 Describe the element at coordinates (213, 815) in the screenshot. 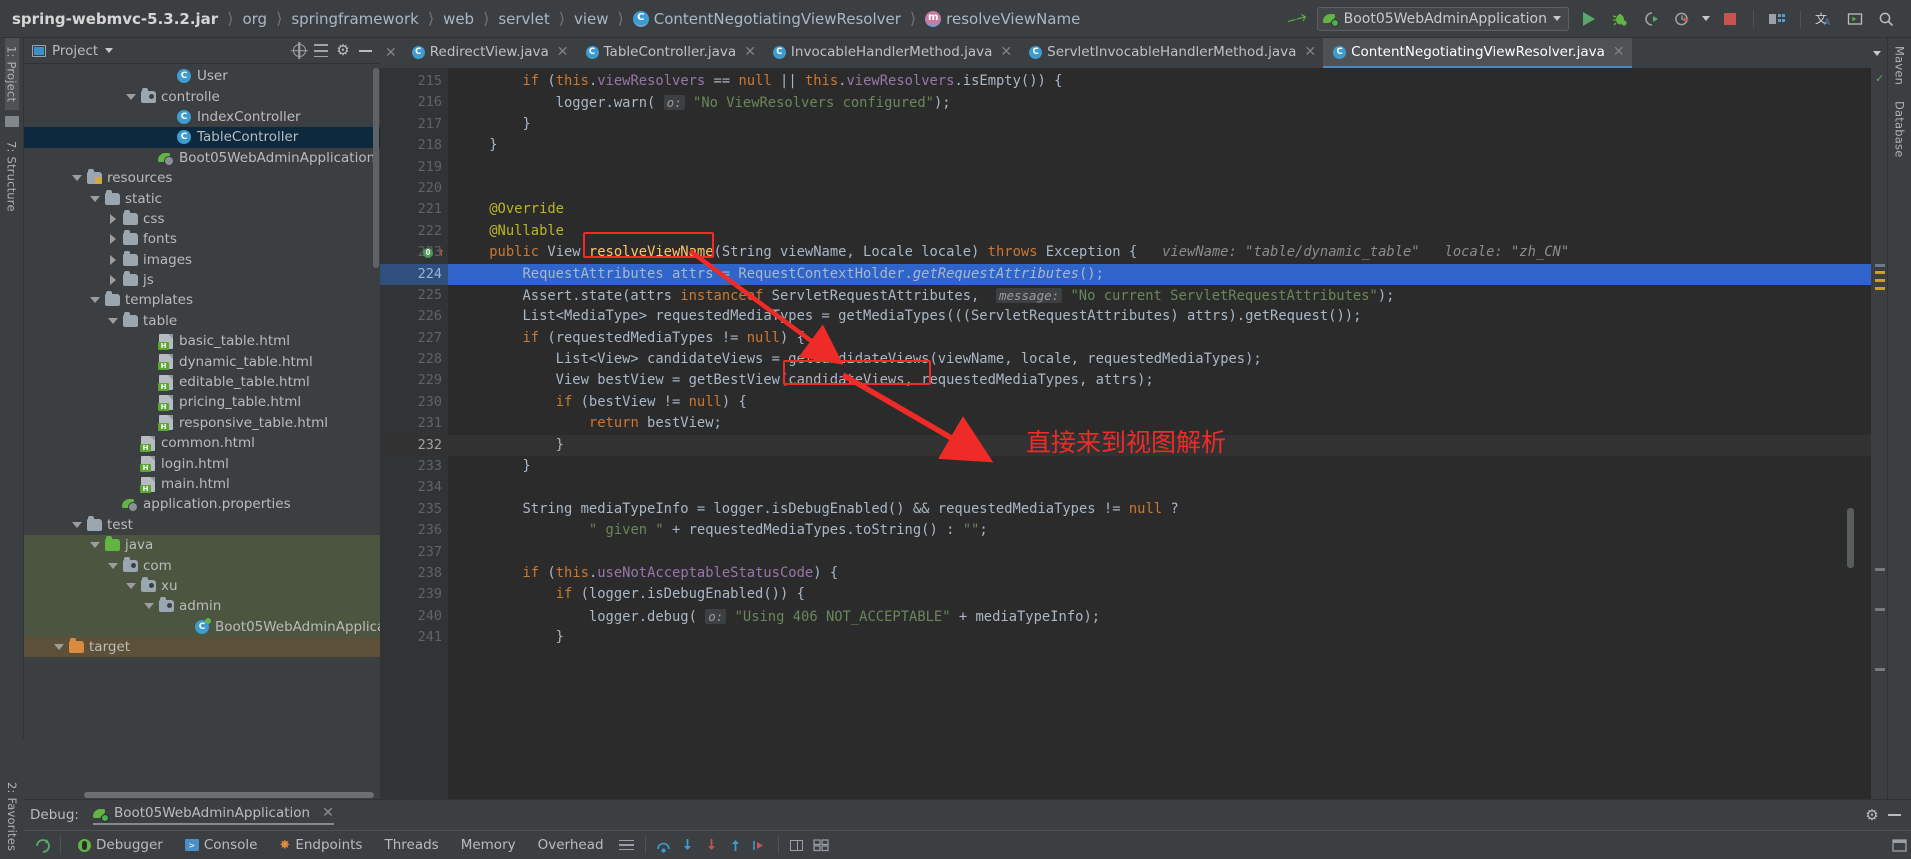

I see `debug-session-tab: Boot05WebAdminApplication ✕` at that location.